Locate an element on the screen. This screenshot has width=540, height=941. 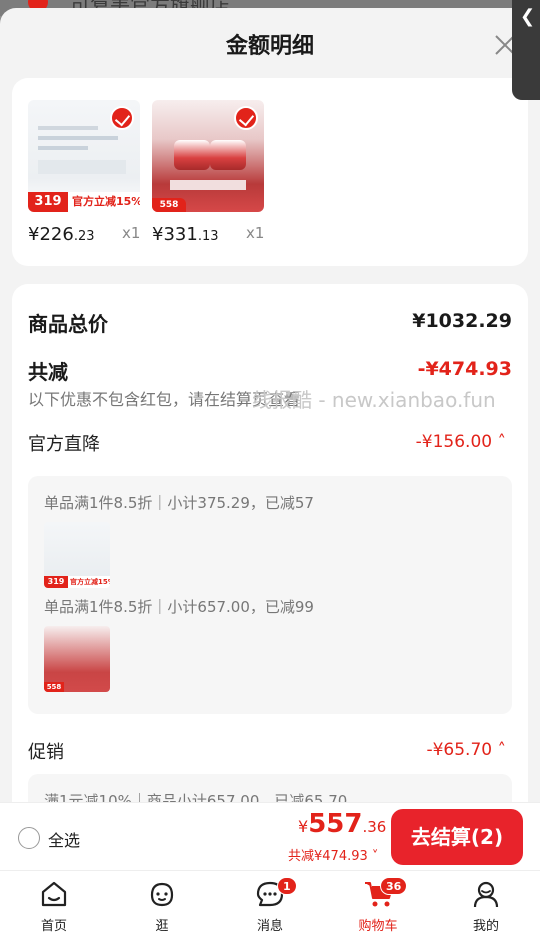
total-price-value: ¥1032.29 is located at coordinates (462, 321).